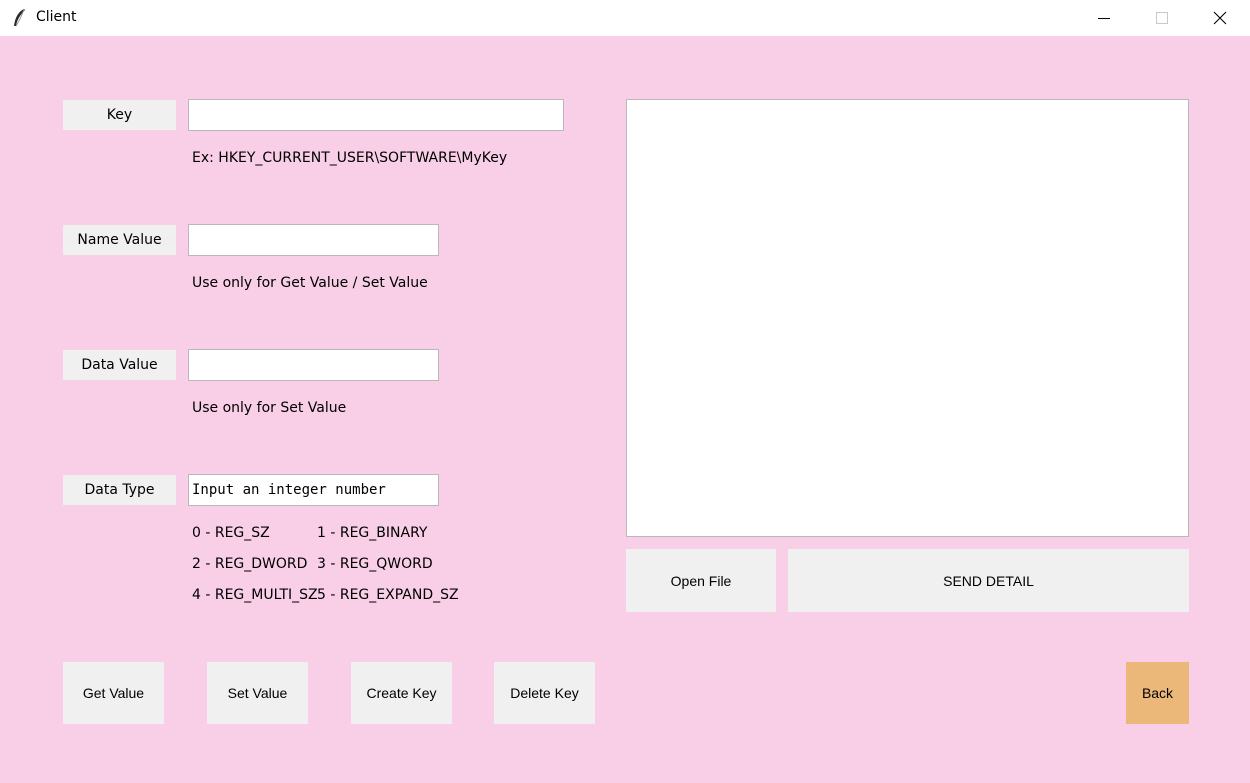 The width and height of the screenshot is (1250, 783). What do you see at coordinates (401, 693) in the screenshot?
I see `create-key-button: Create Key` at bounding box center [401, 693].